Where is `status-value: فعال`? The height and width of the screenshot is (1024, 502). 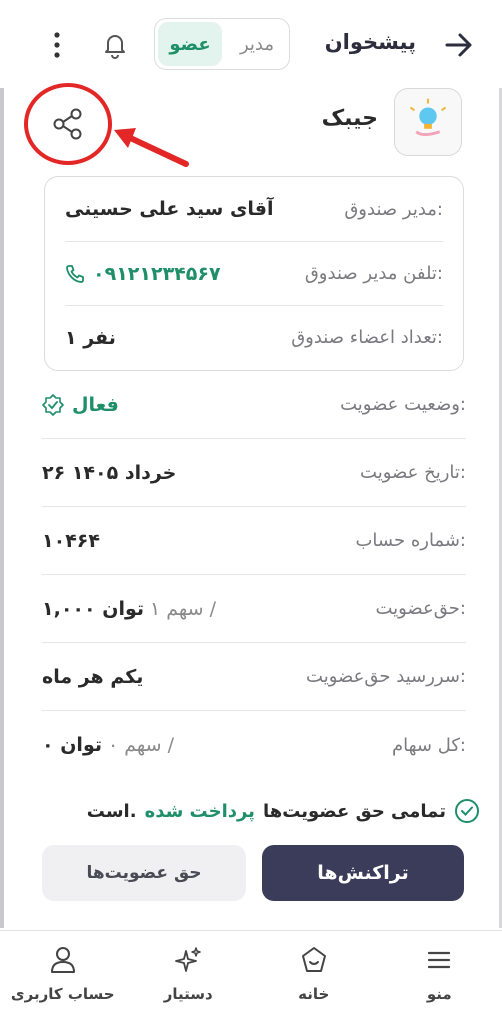
status-value: فعال is located at coordinates (95, 404).